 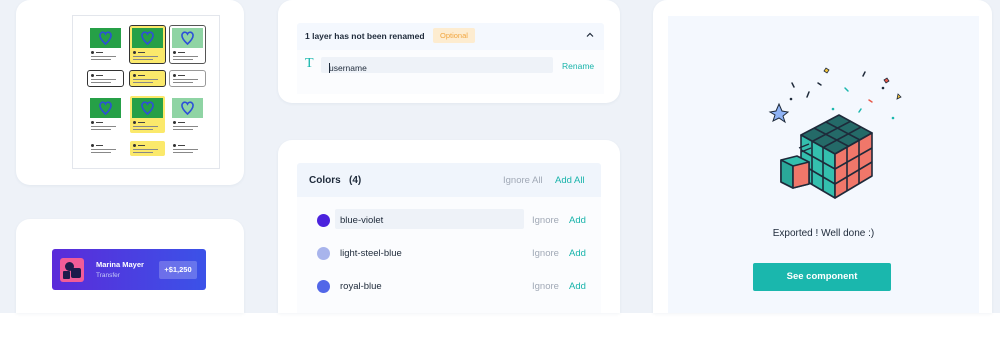 I want to click on color-row: blue-violet Ignore Add, so click(x=449, y=220).